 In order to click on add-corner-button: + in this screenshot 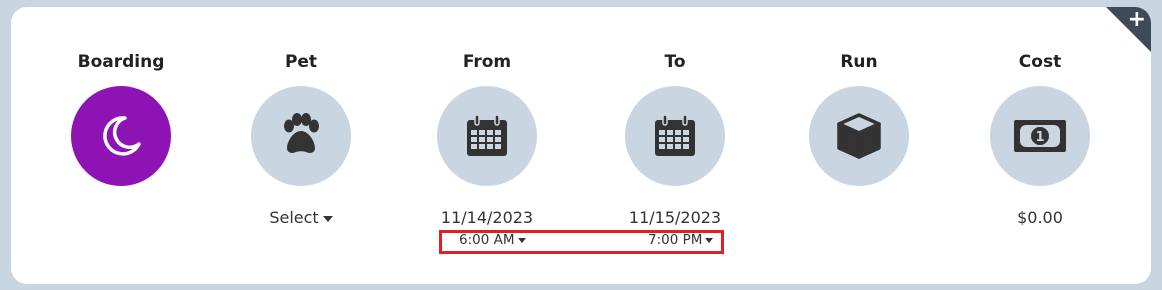, I will do `click(1128, 29)`.